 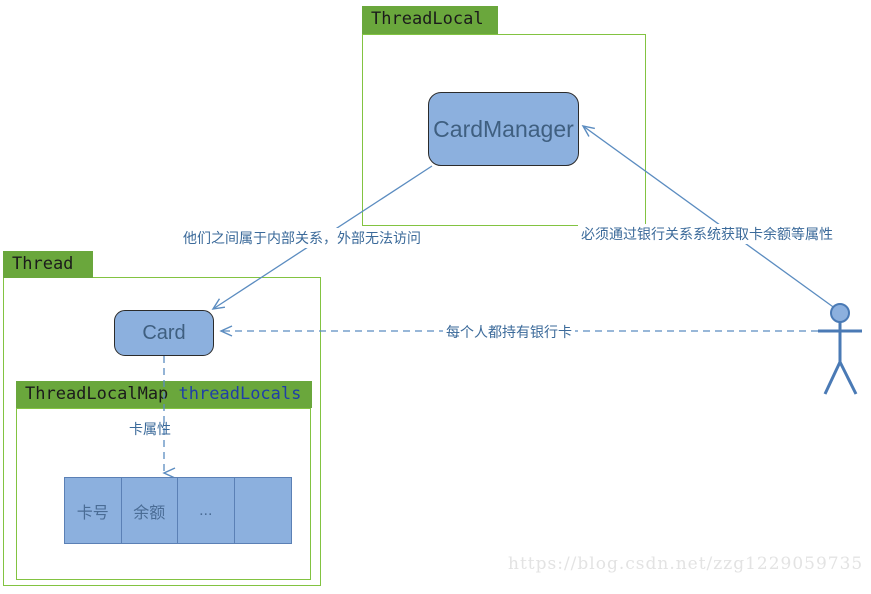 I want to click on package-thread-tab: Thread, so click(x=48, y=264).